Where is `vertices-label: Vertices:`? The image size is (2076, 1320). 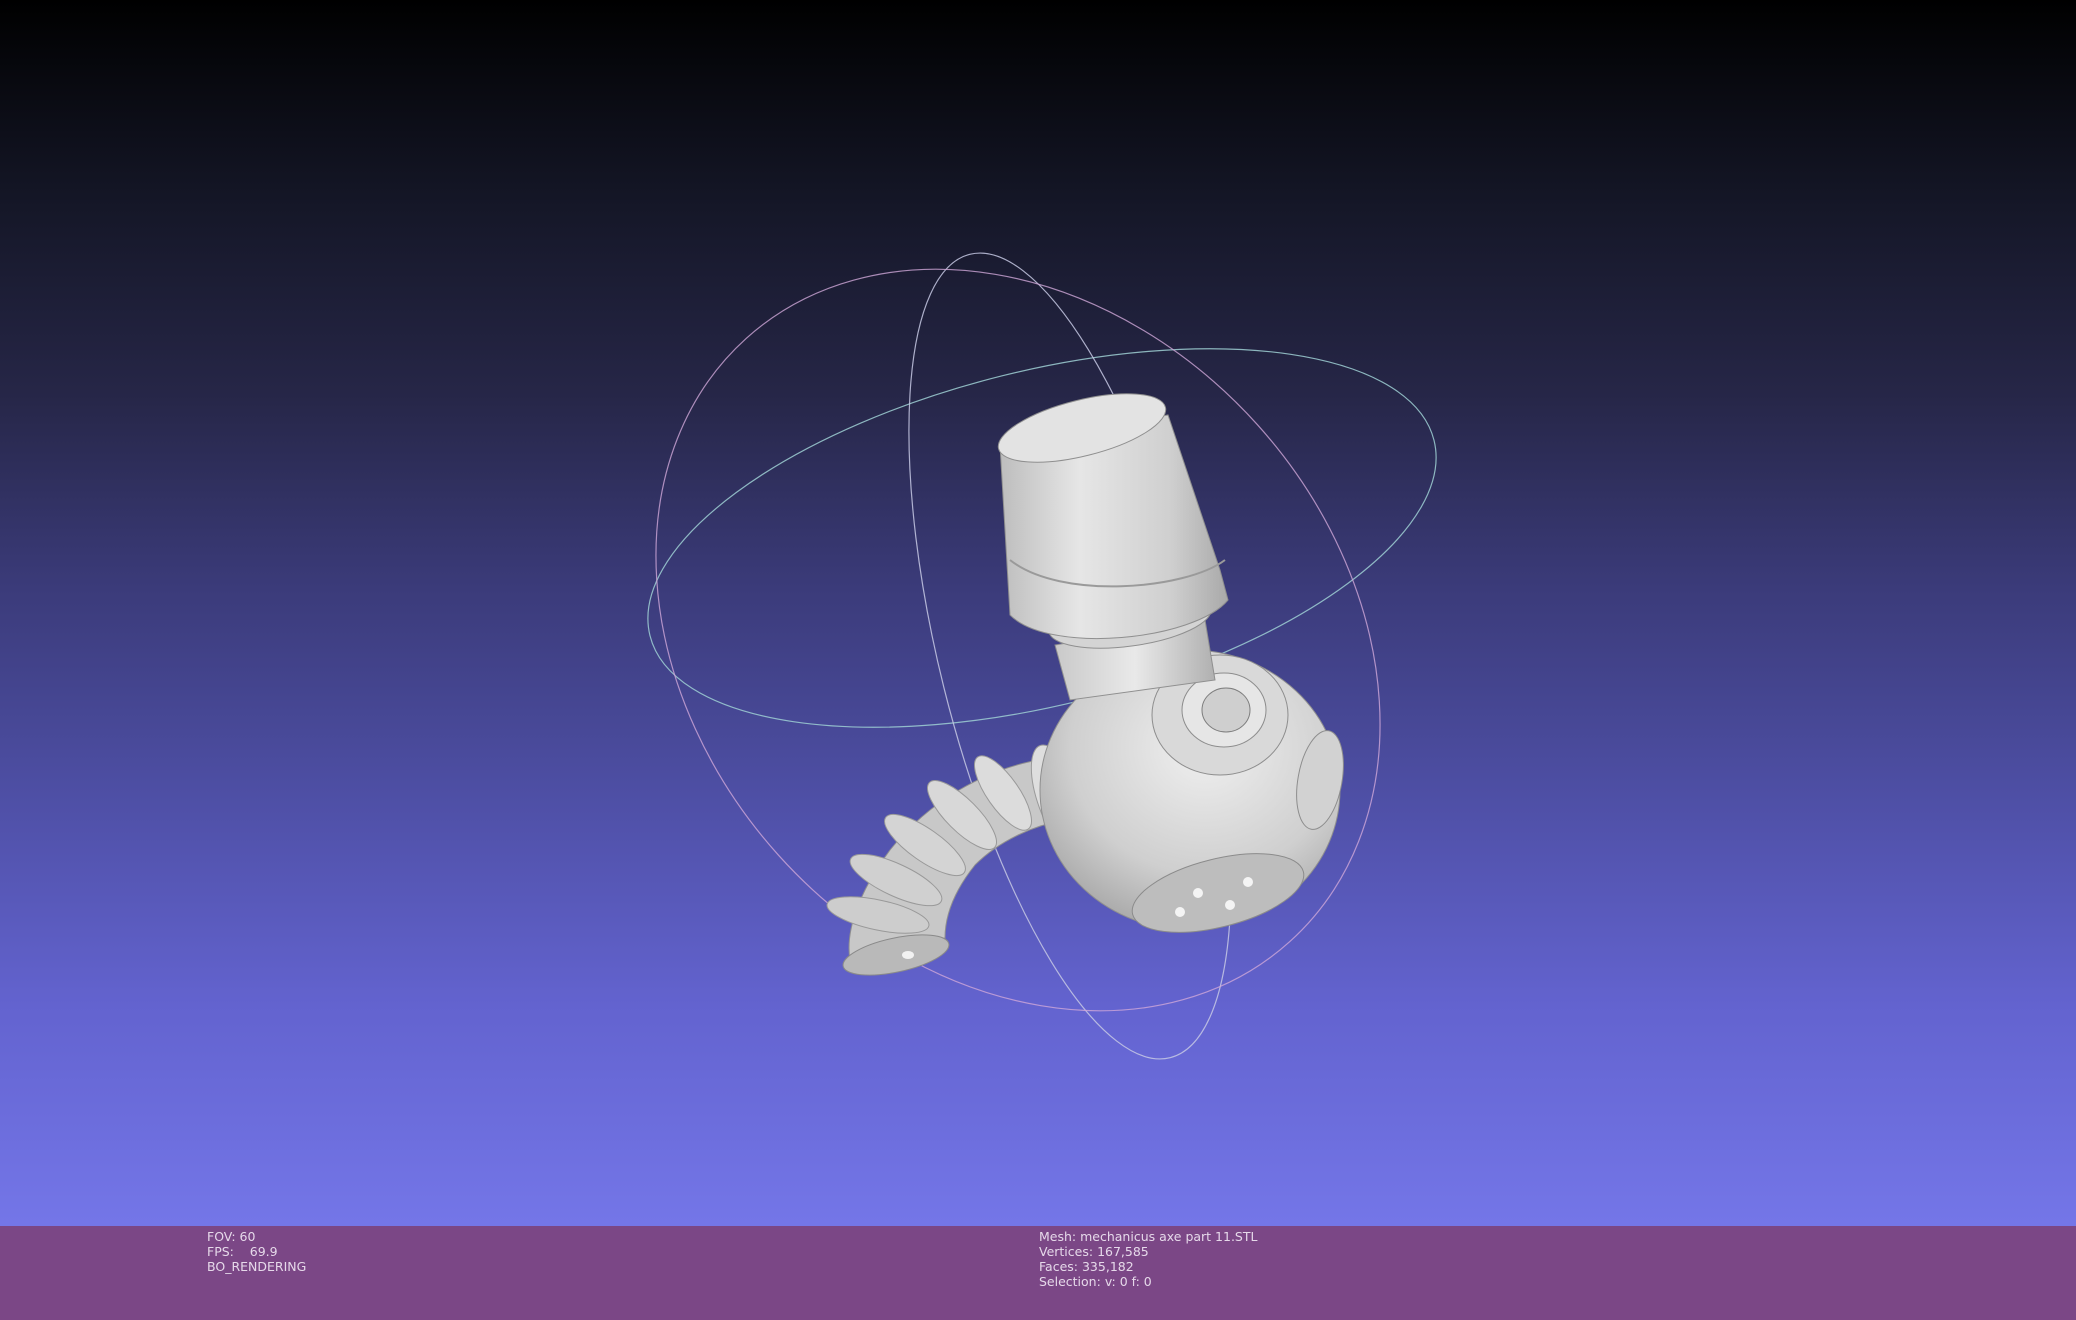
vertices-label: Vertices: is located at coordinates (1066, 1251).